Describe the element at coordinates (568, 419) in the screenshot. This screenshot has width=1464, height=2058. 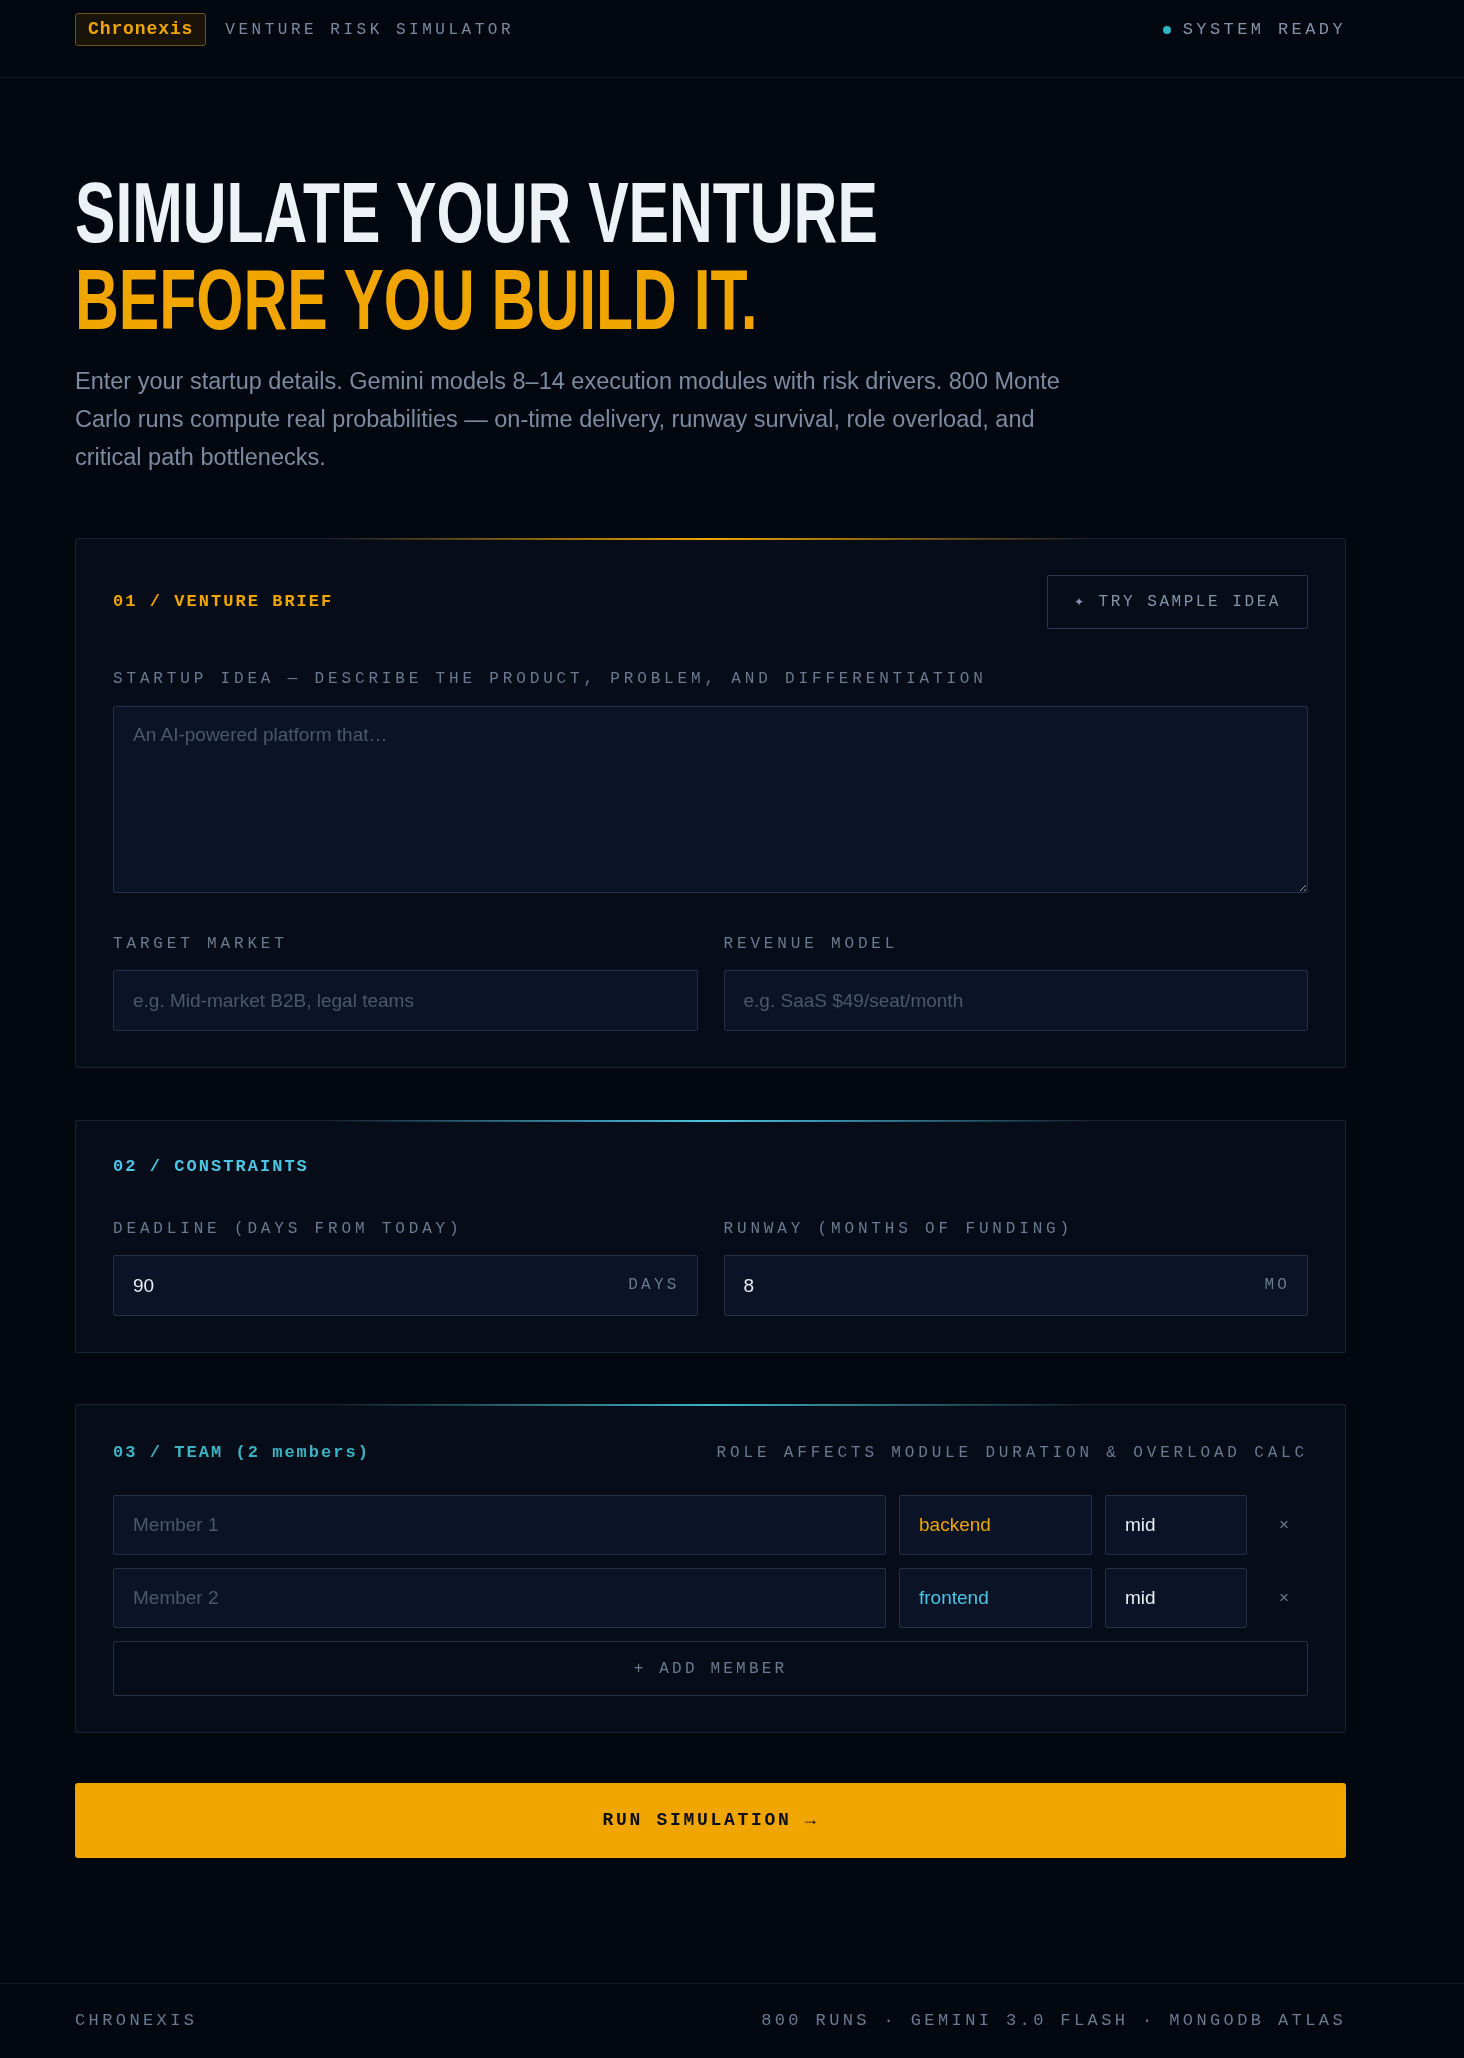
I see `hero-description: Enter your startup details. Gemini models 8–14 execution modules with risk drivers. 800 Monte Carlo runs compute real probabilities — on-time delivery, runway survival, role overload, and critical path bottlenecks.` at that location.